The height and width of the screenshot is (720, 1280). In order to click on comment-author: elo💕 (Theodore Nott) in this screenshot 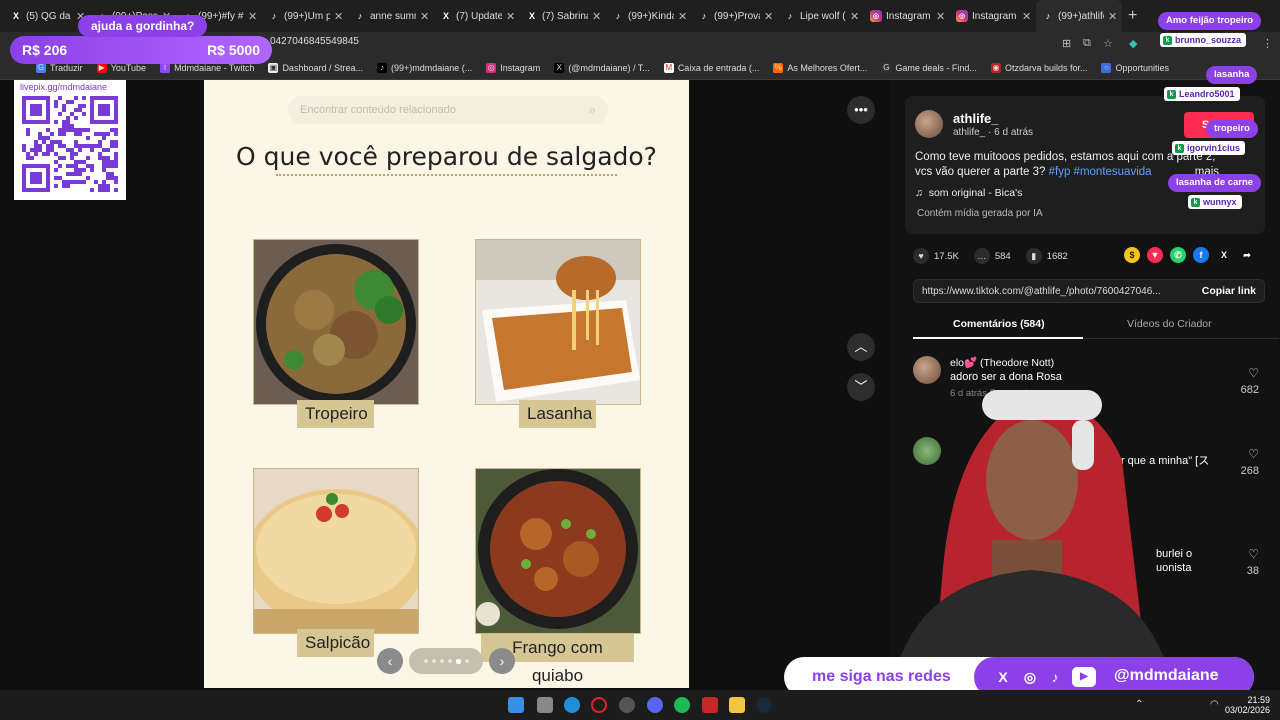, I will do `click(1002, 362)`.